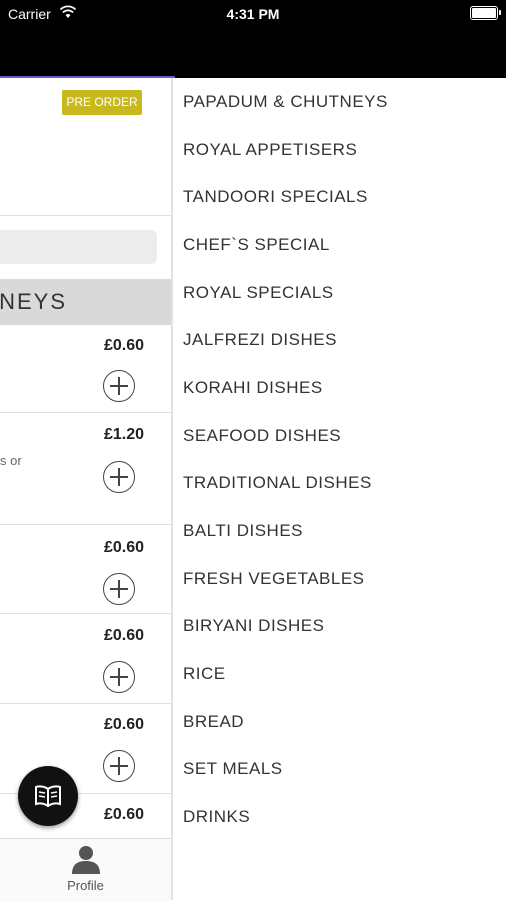  Describe the element at coordinates (285, 102) in the screenshot. I see `drawer-item: PAPADUM & CHUTNEYS` at that location.